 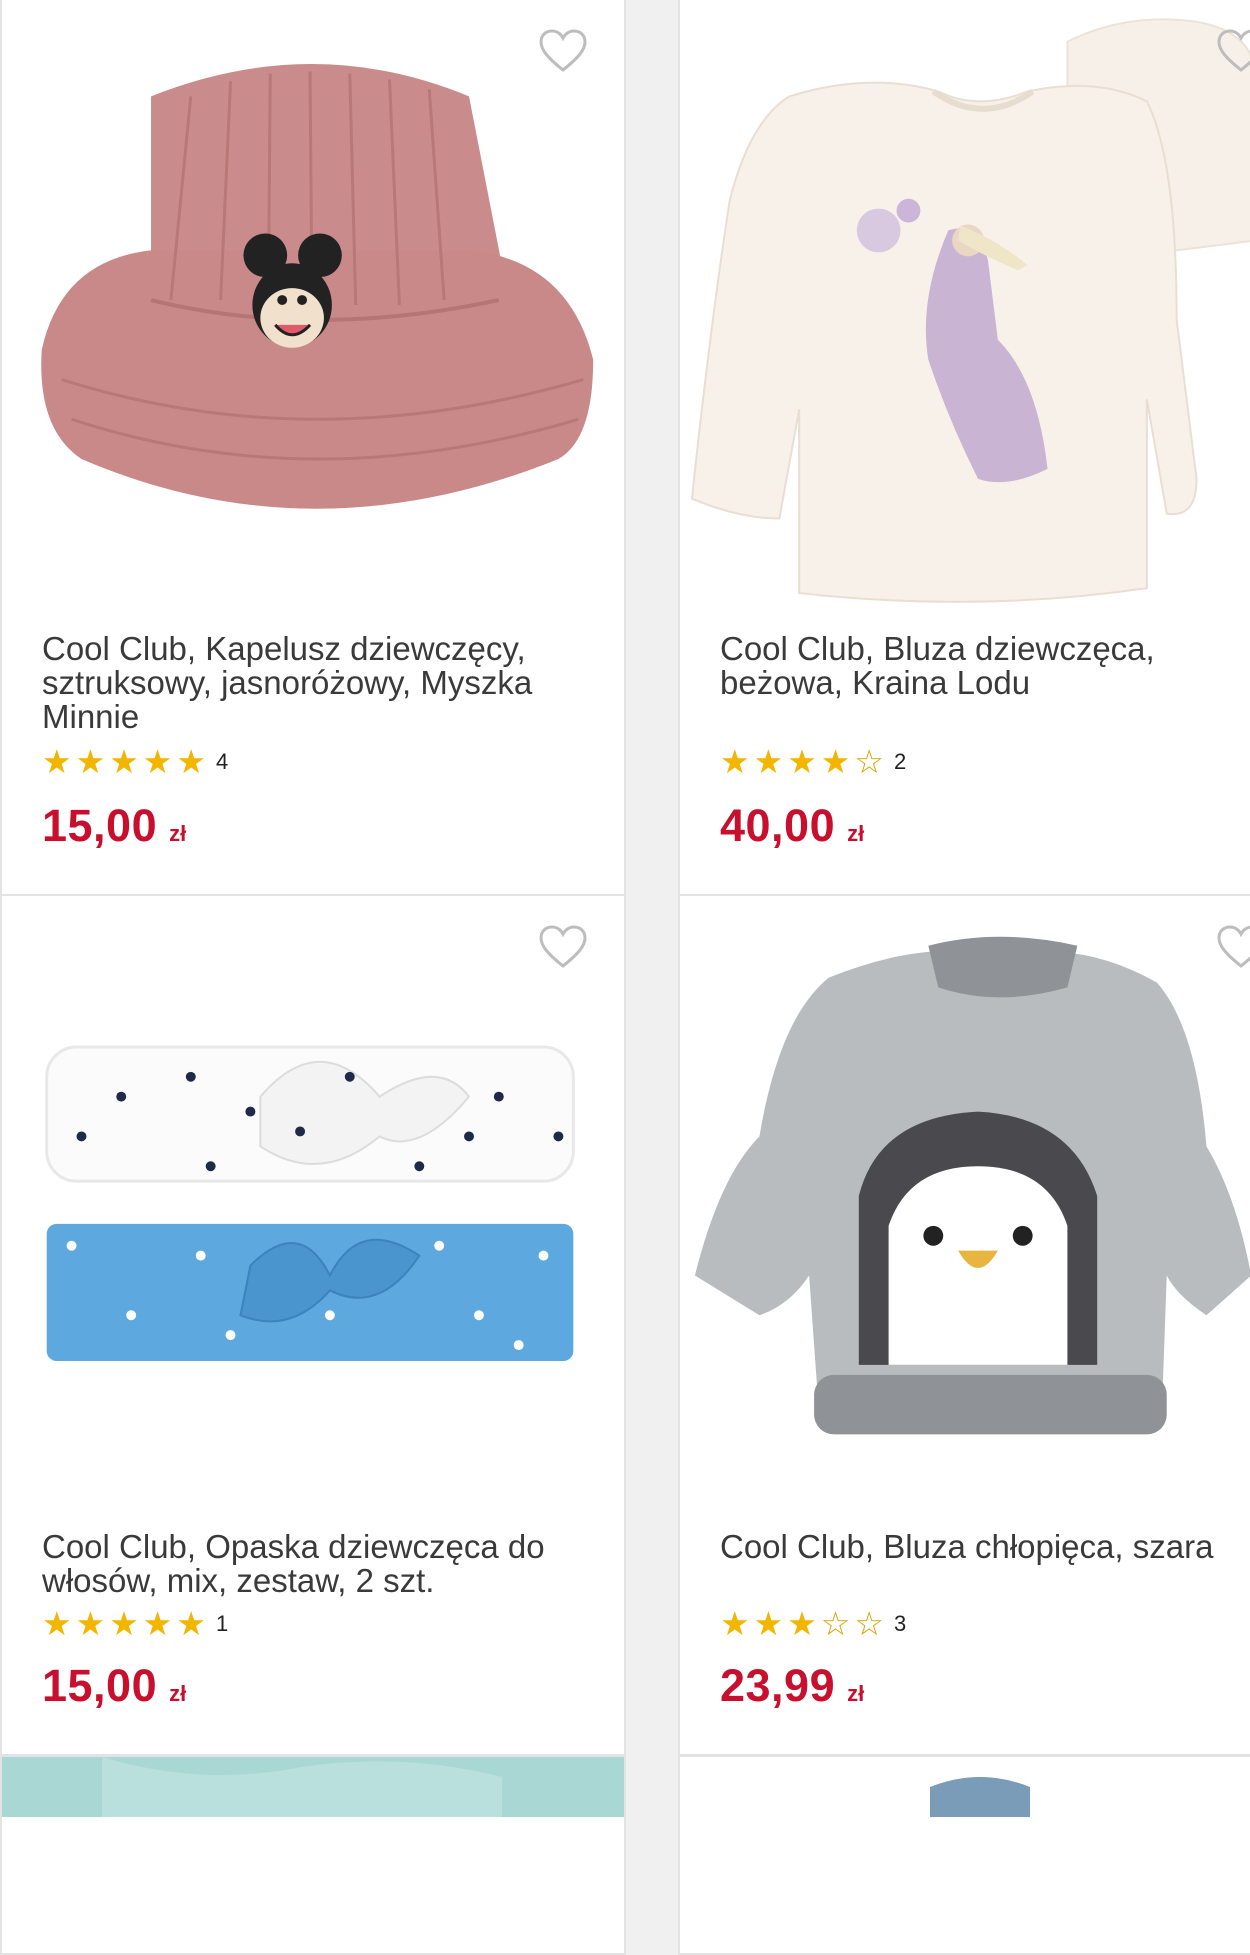 What do you see at coordinates (900, 761) in the screenshot?
I see `rating-count: 2` at bounding box center [900, 761].